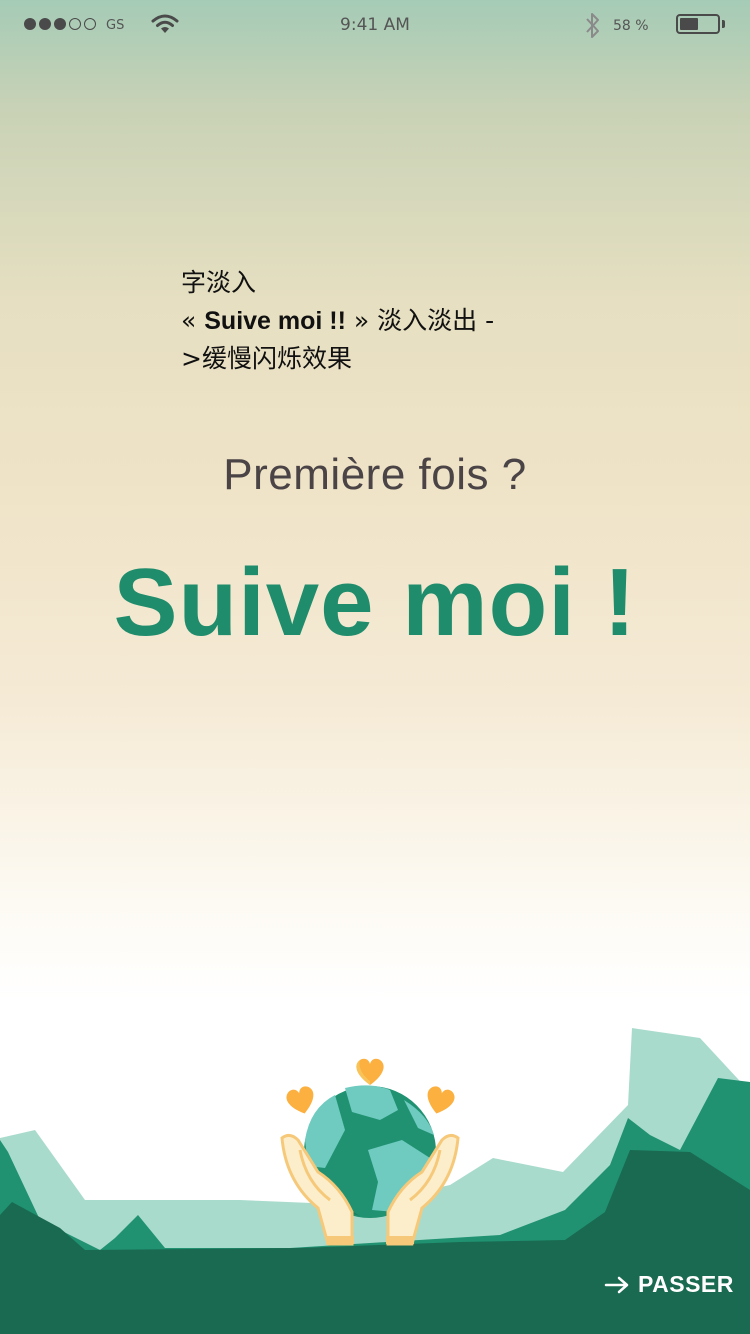  What do you see at coordinates (375, 474) in the screenshot?
I see `intro-question: Première fois ?` at bounding box center [375, 474].